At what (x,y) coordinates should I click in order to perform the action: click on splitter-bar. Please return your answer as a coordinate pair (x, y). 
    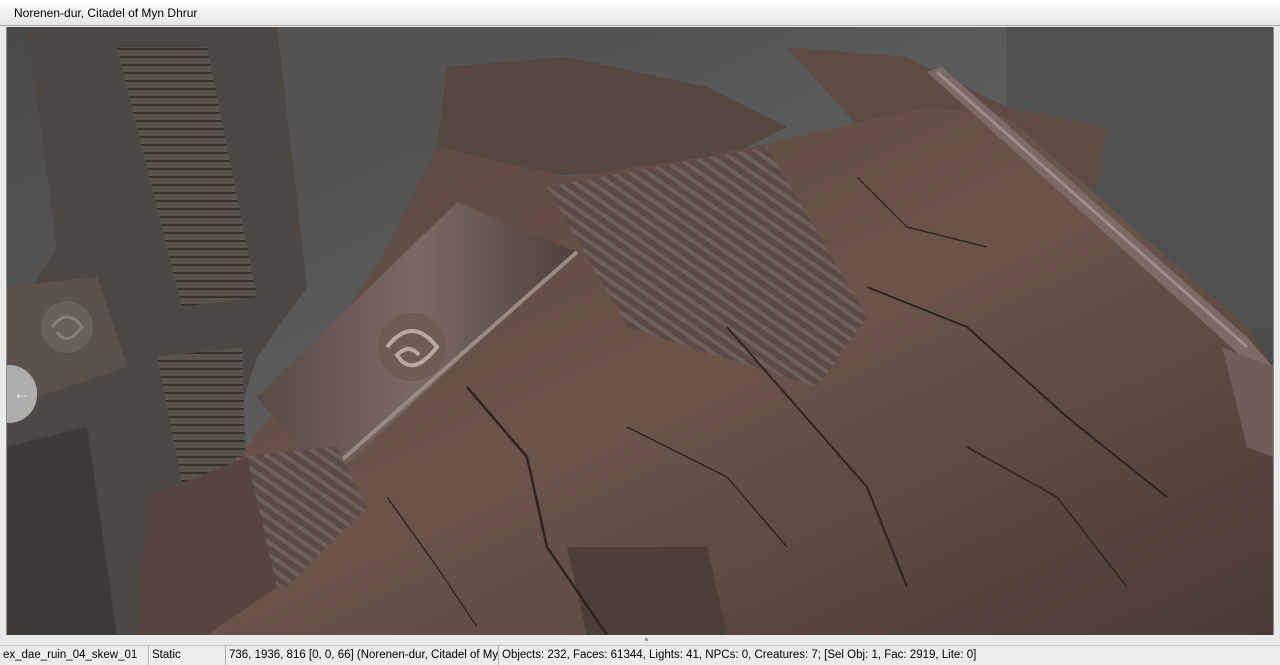
    Looking at the image, I should click on (640, 640).